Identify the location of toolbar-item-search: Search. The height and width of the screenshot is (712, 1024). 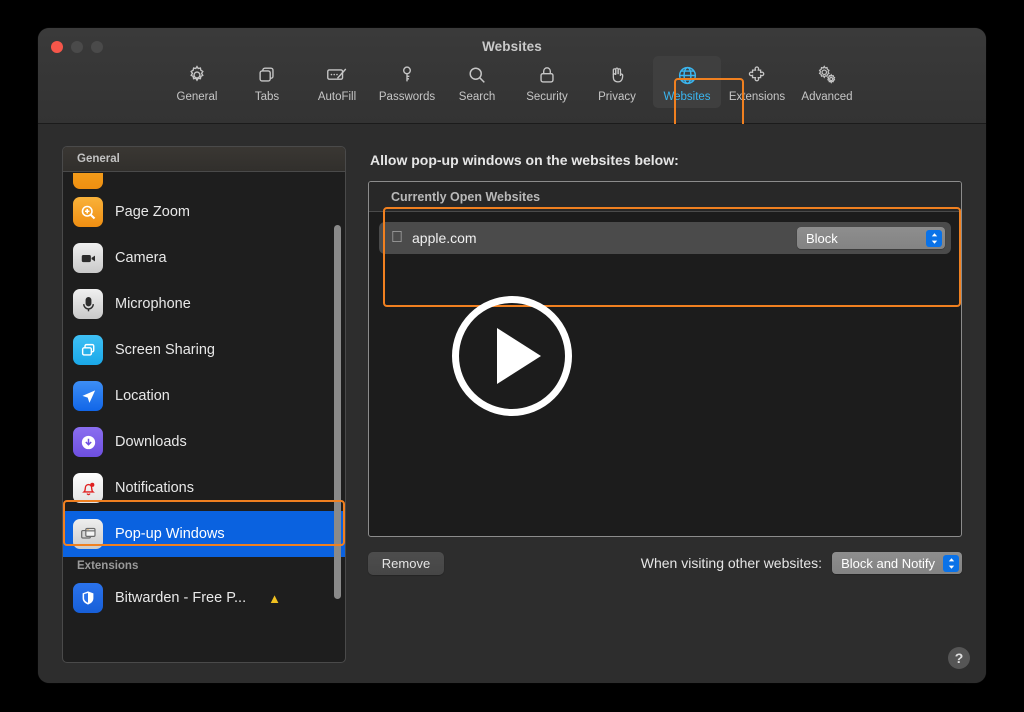
(477, 82).